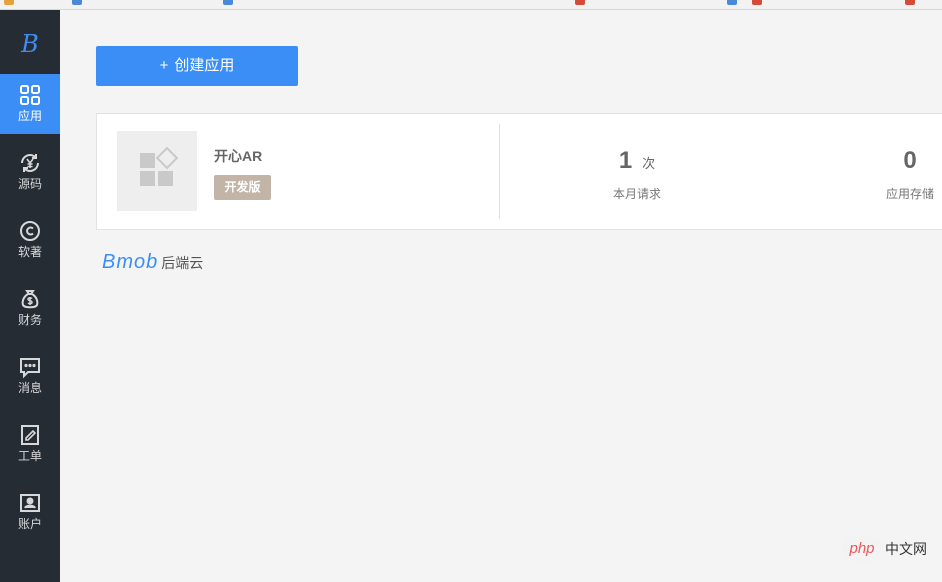 The height and width of the screenshot is (582, 942). Describe the element at coordinates (30, 435) in the screenshot. I see `edit-document-icon` at that location.